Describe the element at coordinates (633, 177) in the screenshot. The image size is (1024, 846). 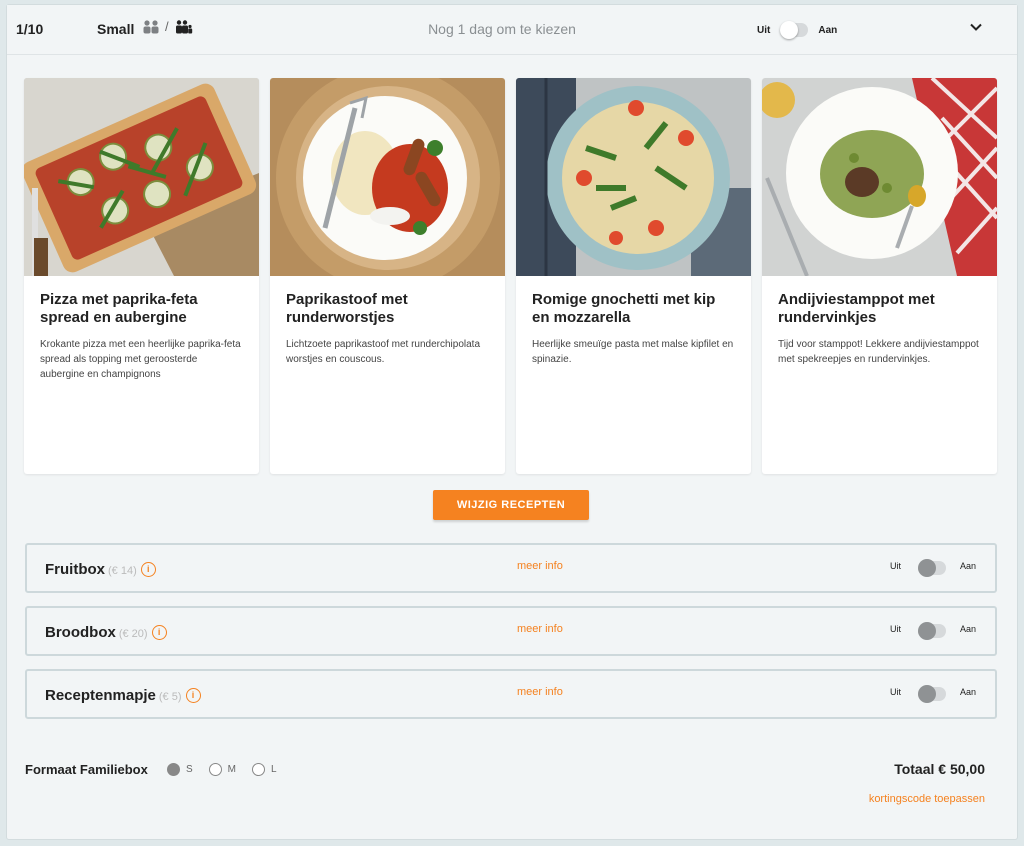
I see `recipe-photo-gnochetti` at that location.